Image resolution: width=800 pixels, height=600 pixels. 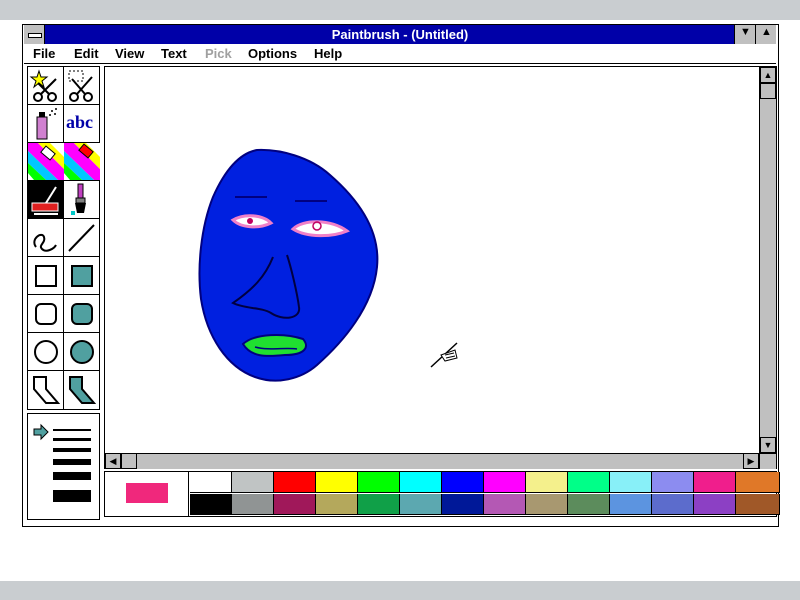 I want to click on tool-eraser, so click(x=82, y=162).